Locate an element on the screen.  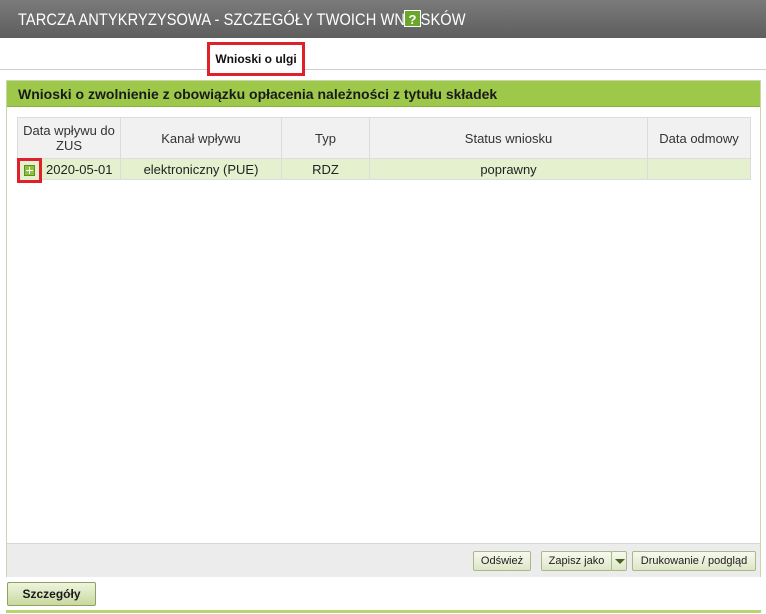
bottom-accent-line is located at coordinates (383, 611).